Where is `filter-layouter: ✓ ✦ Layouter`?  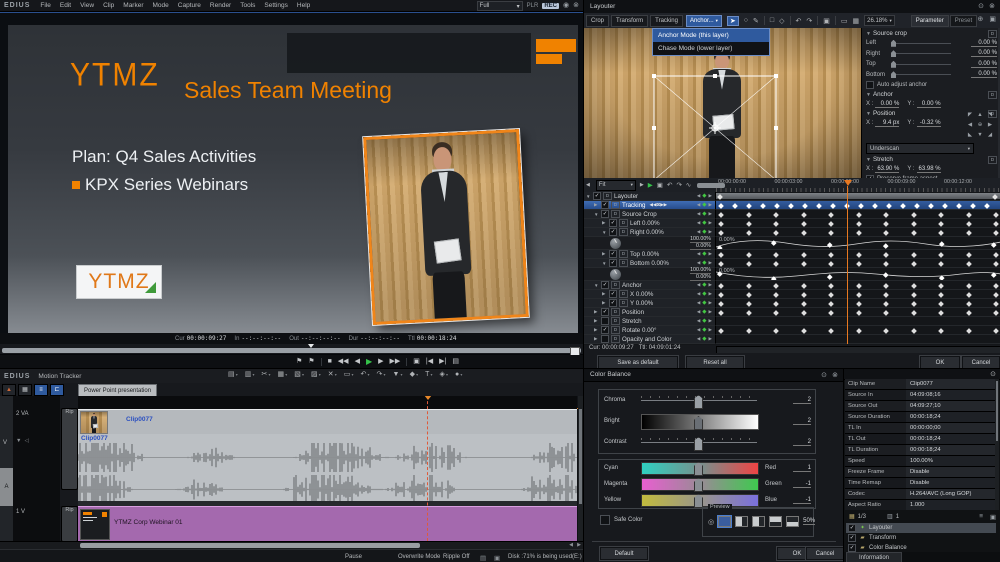
filter-layouter: ✓ ✦ Layouter is located at coordinates (921, 528).